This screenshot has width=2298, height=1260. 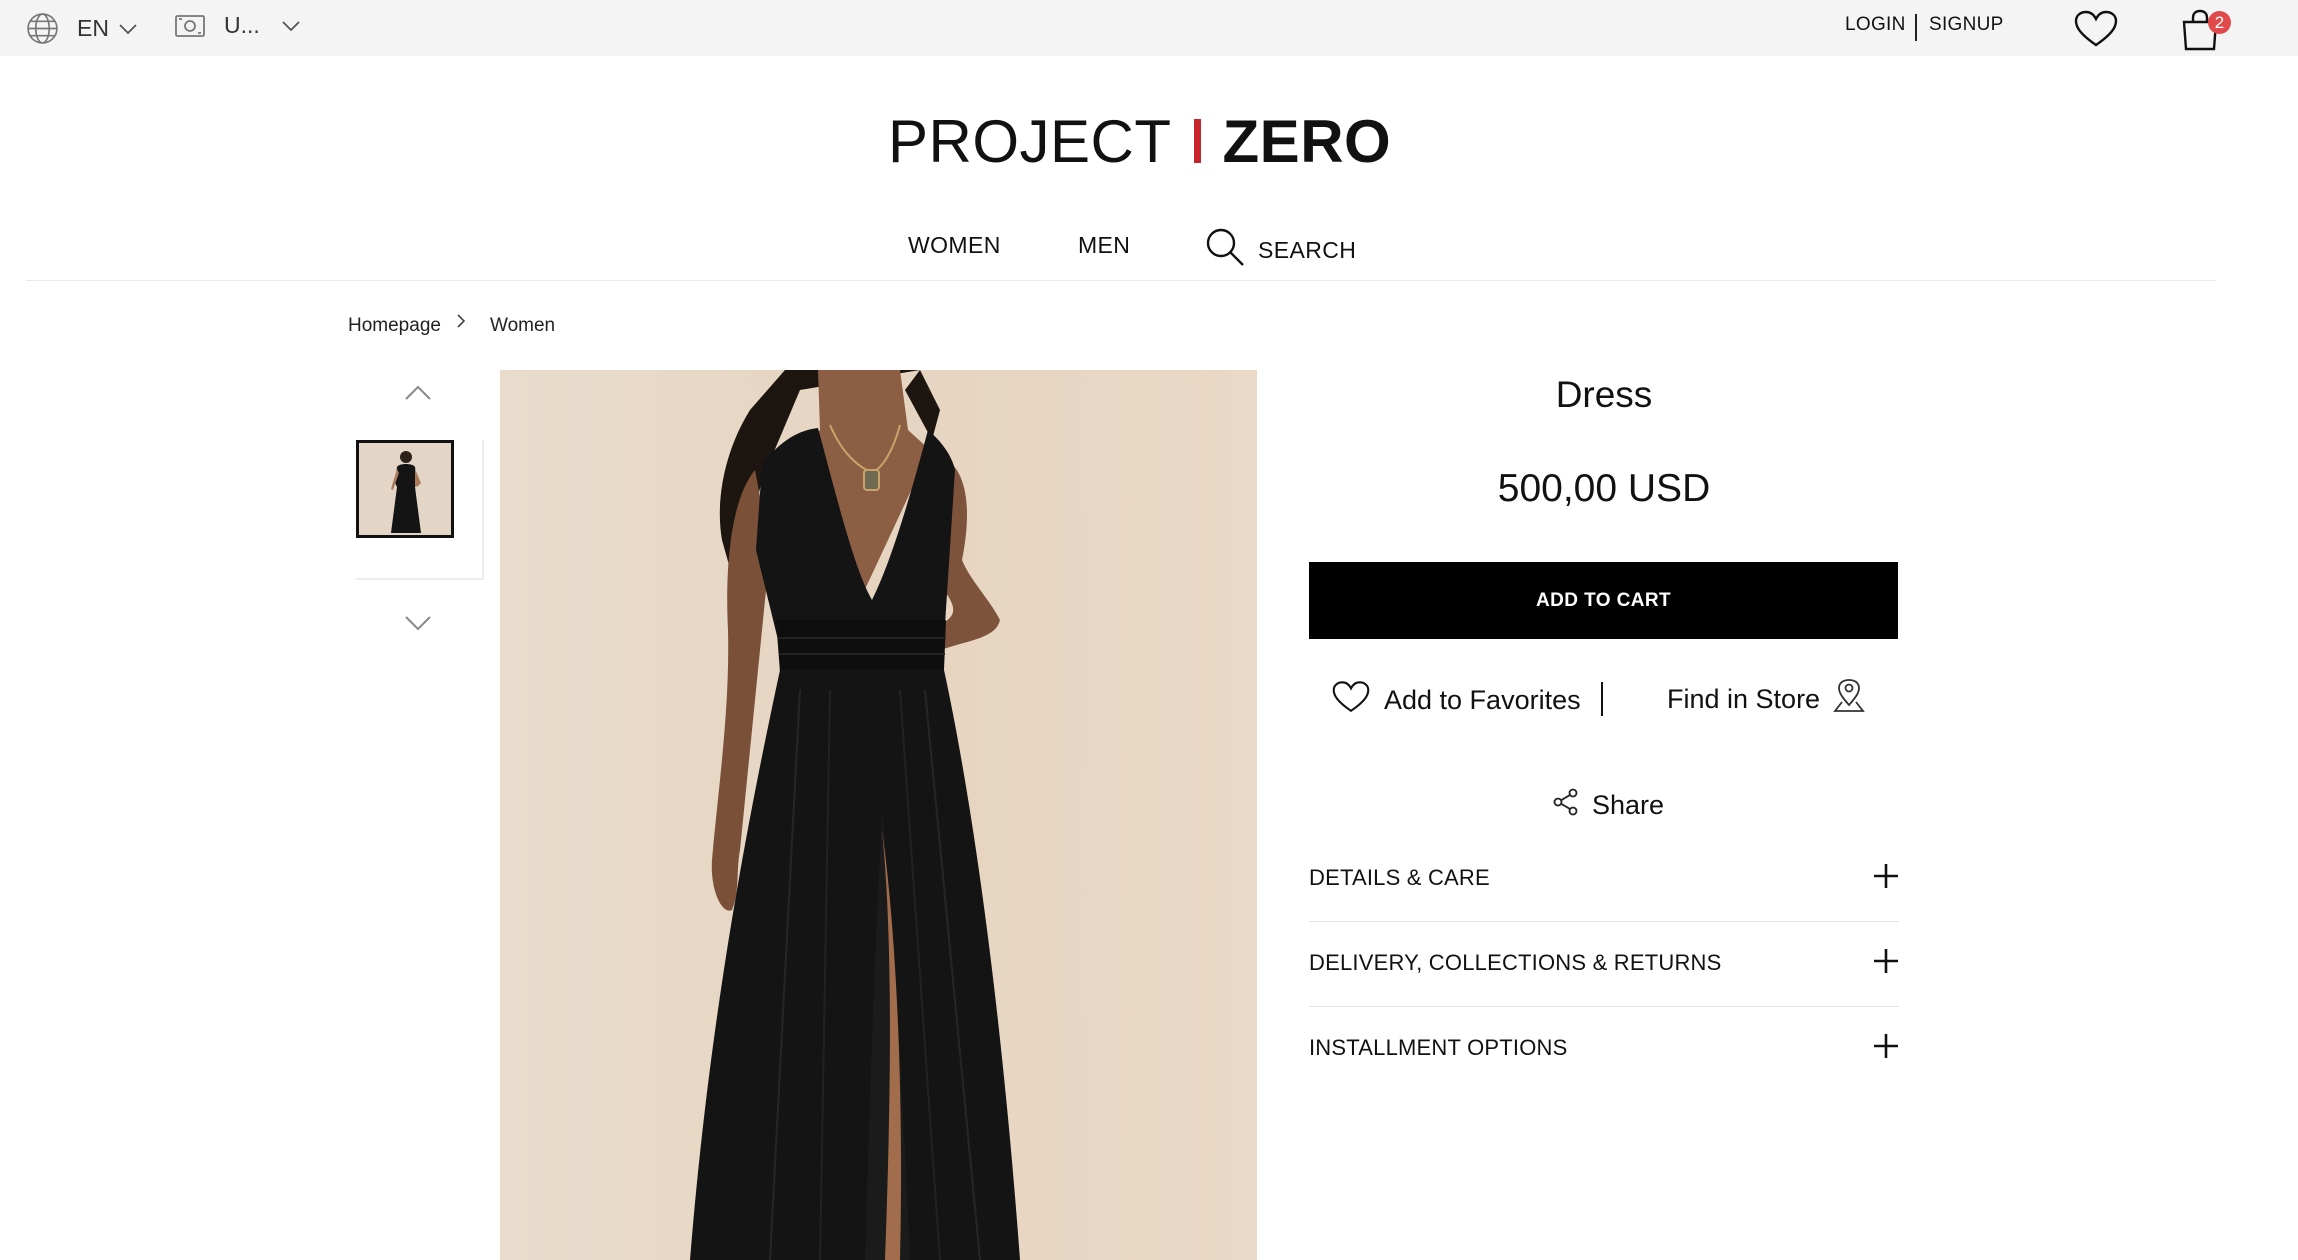 What do you see at coordinates (1482, 700) in the screenshot?
I see `add-to-favorites-label: Add to Favorites` at bounding box center [1482, 700].